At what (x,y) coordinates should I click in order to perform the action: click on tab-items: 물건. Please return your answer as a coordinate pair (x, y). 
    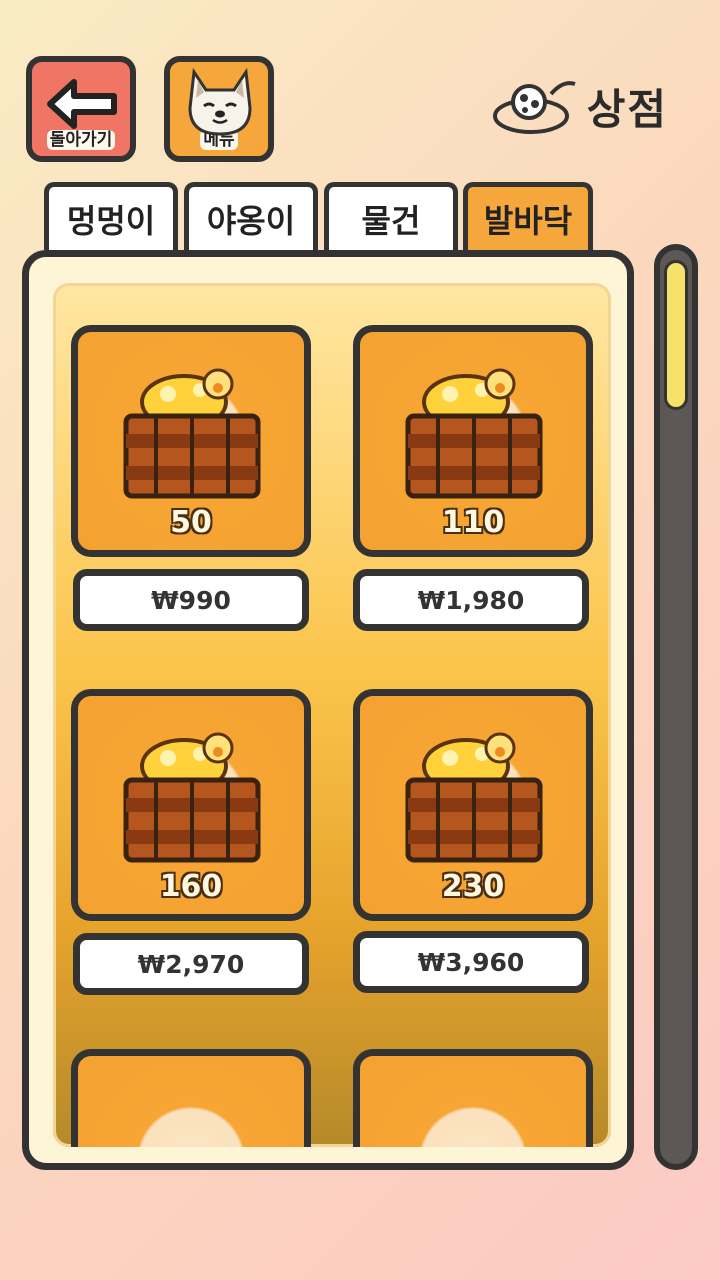
    Looking at the image, I should click on (391, 216).